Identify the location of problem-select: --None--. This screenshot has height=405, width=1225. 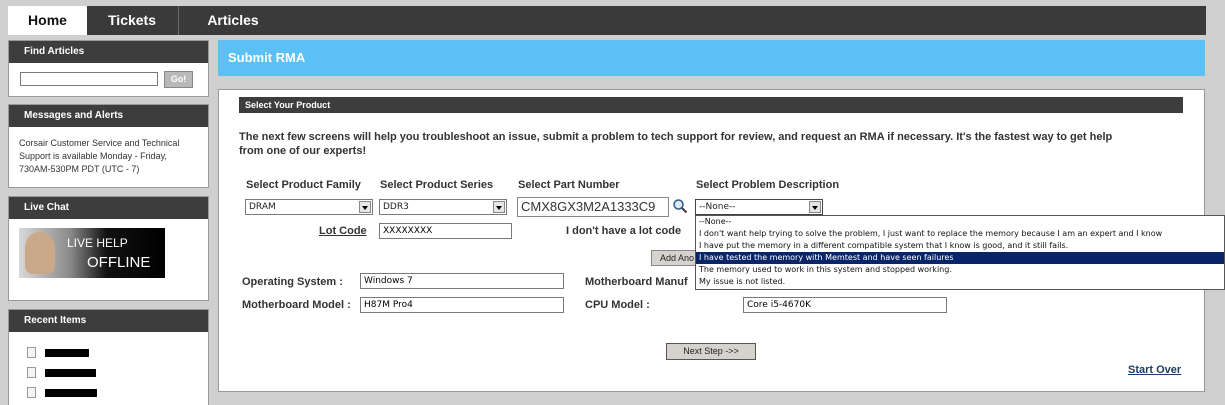
(759, 207).